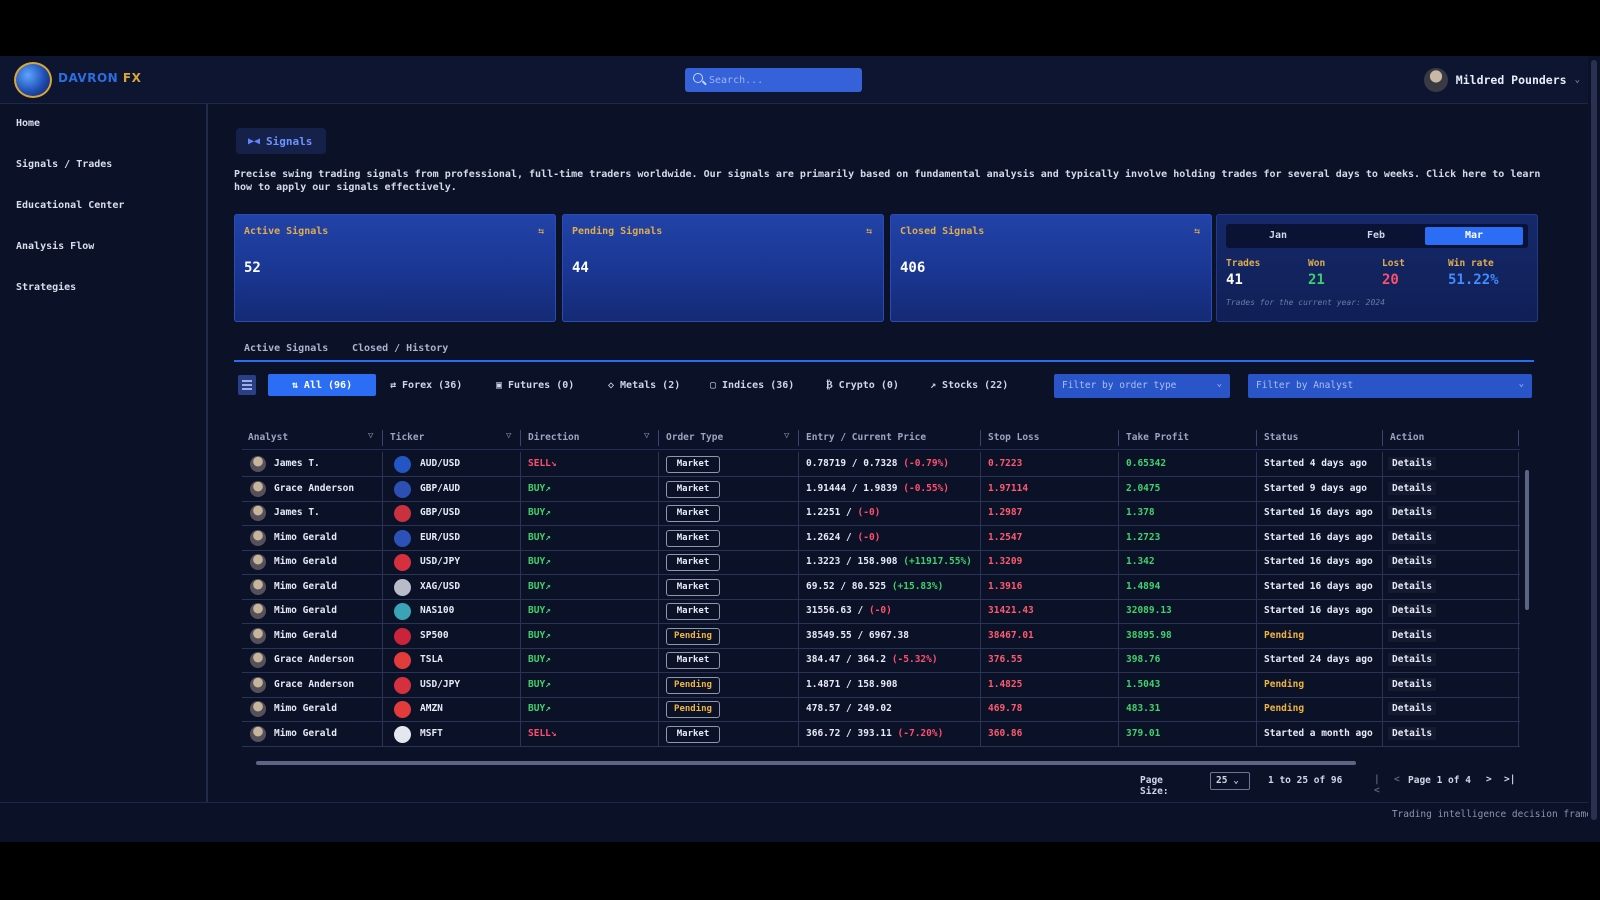 The height and width of the screenshot is (900, 1600). I want to click on col-action: Action, so click(1407, 437).